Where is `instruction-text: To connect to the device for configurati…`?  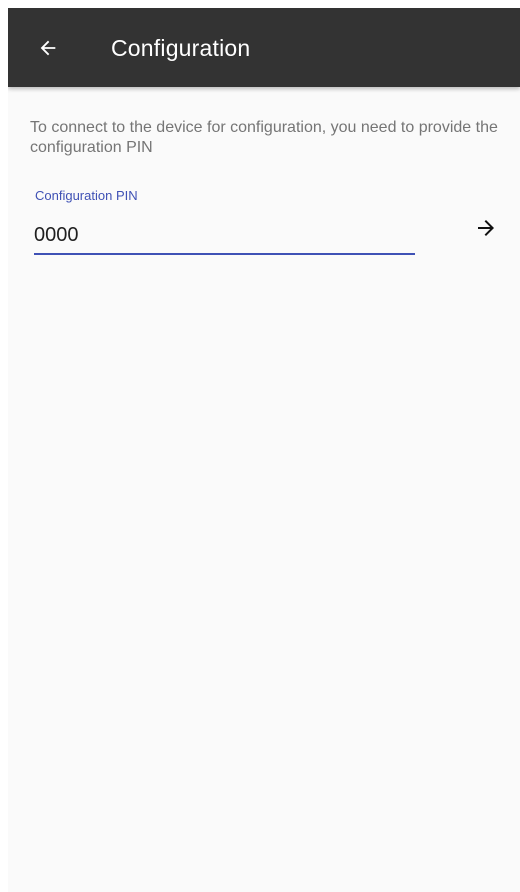
instruction-text: To connect to the device for configurati… is located at coordinates (264, 137).